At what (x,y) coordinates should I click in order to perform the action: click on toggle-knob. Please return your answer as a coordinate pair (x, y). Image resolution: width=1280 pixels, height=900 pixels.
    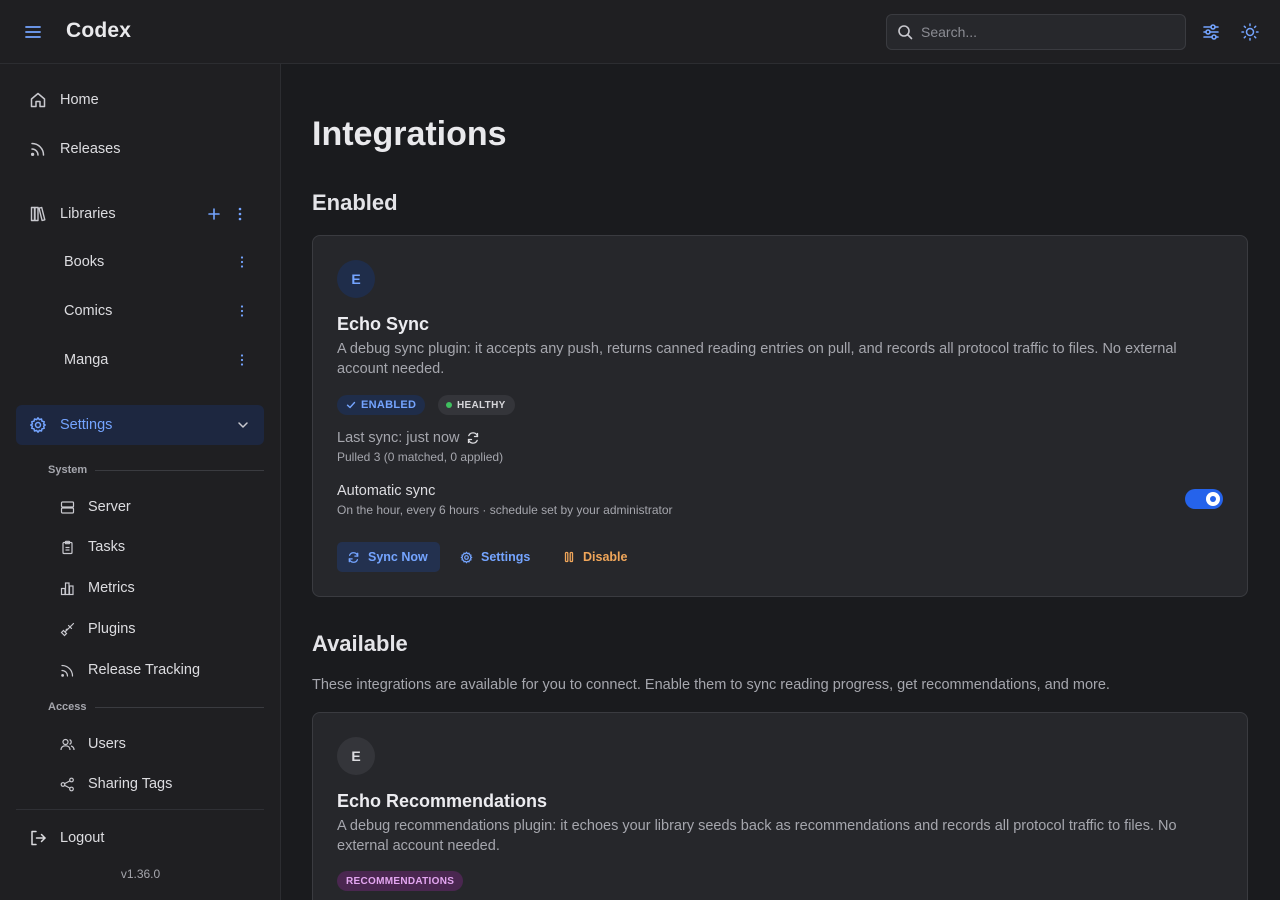
    Looking at the image, I should click on (1213, 499).